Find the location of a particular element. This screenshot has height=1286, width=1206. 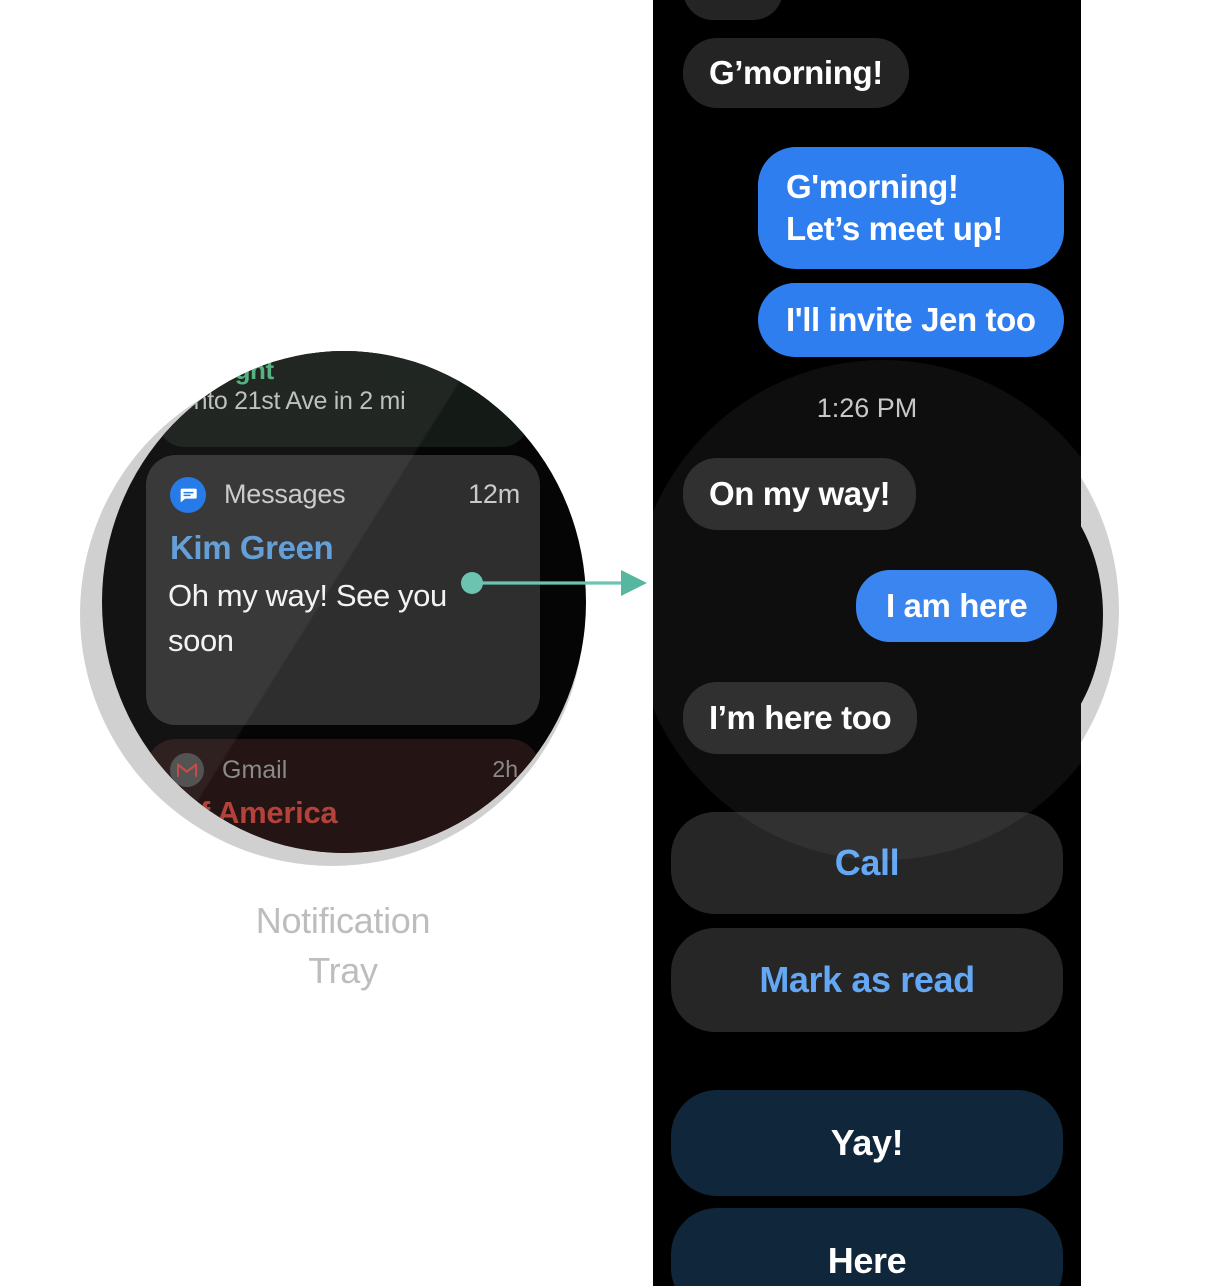

chat-bubble-incoming: G’morning! is located at coordinates (796, 73).